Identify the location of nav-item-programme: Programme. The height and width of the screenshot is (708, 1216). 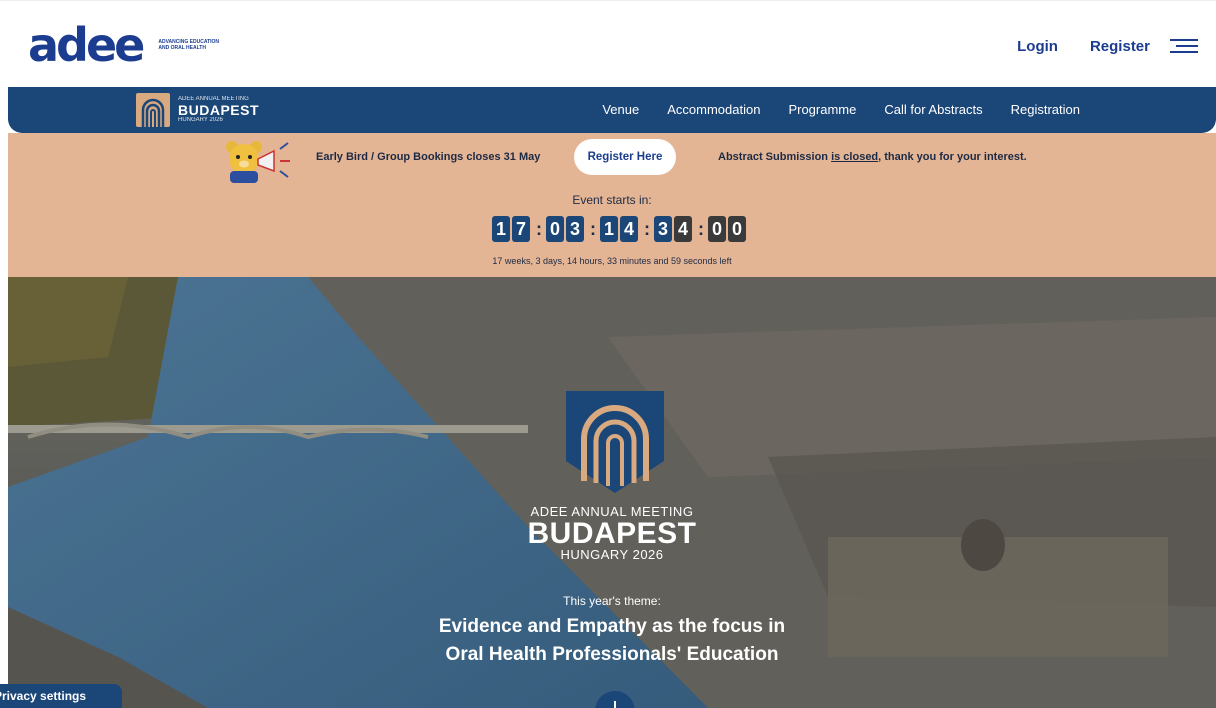
(822, 109).